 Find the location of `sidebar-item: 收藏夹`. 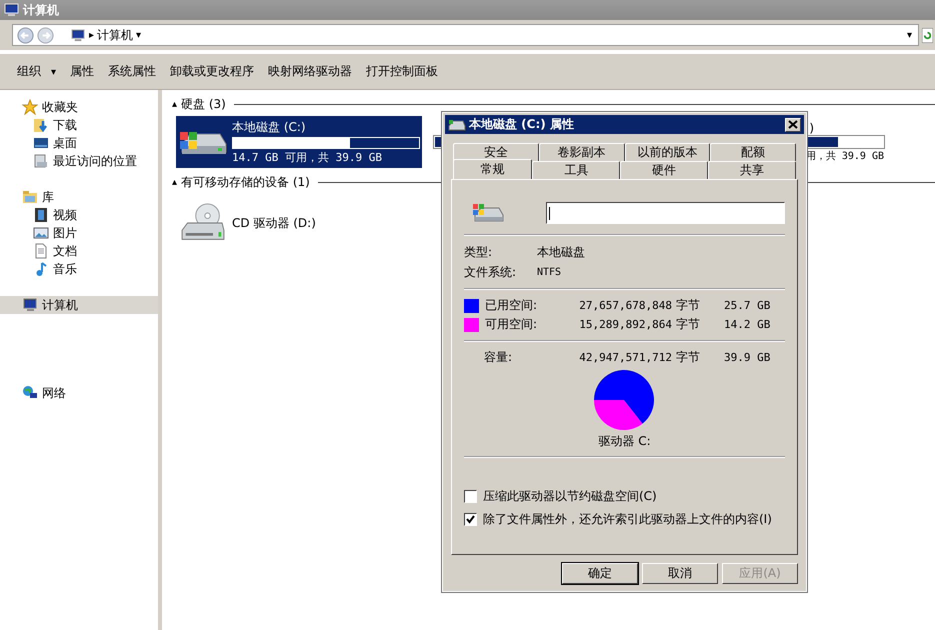

sidebar-item: 收藏夹 is located at coordinates (79, 107).